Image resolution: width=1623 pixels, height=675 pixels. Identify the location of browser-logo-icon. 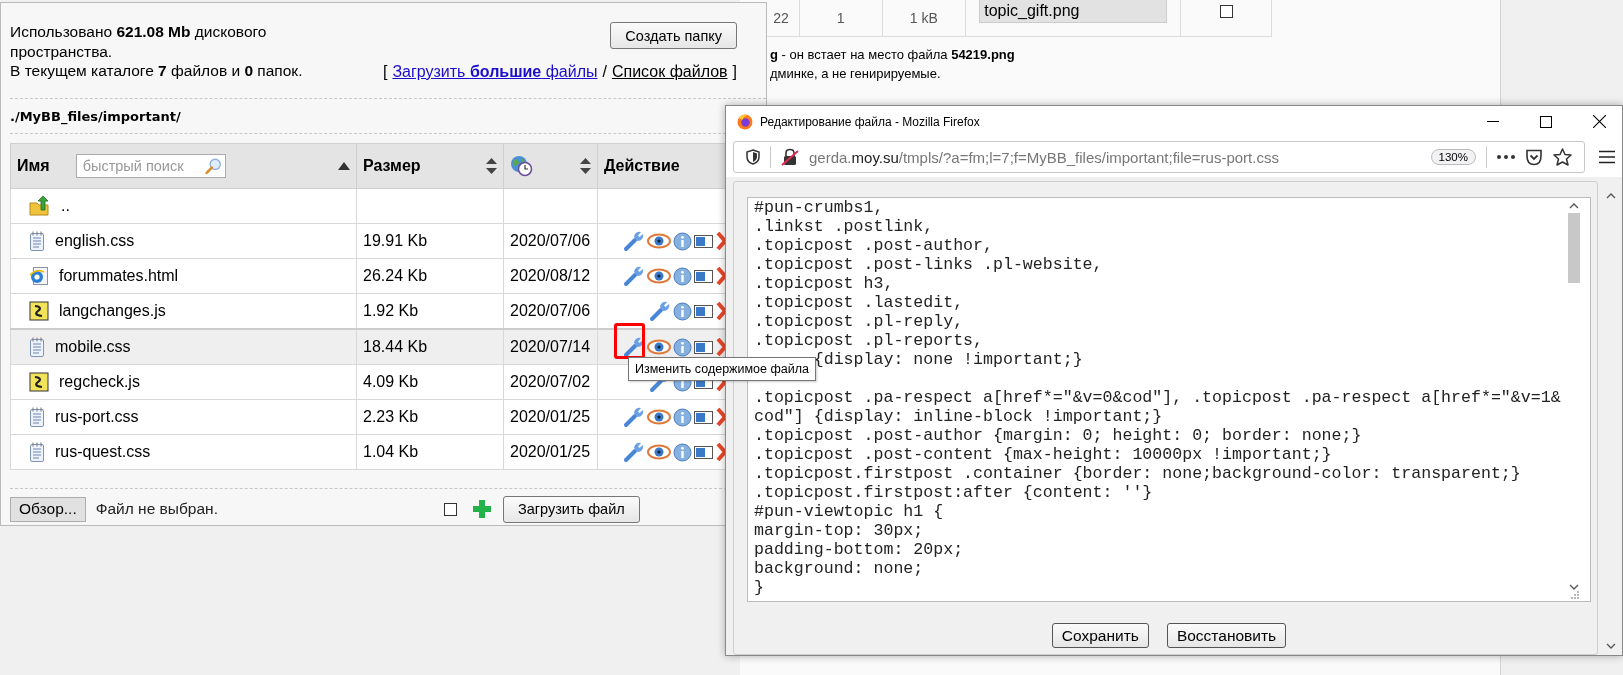
(745, 121).